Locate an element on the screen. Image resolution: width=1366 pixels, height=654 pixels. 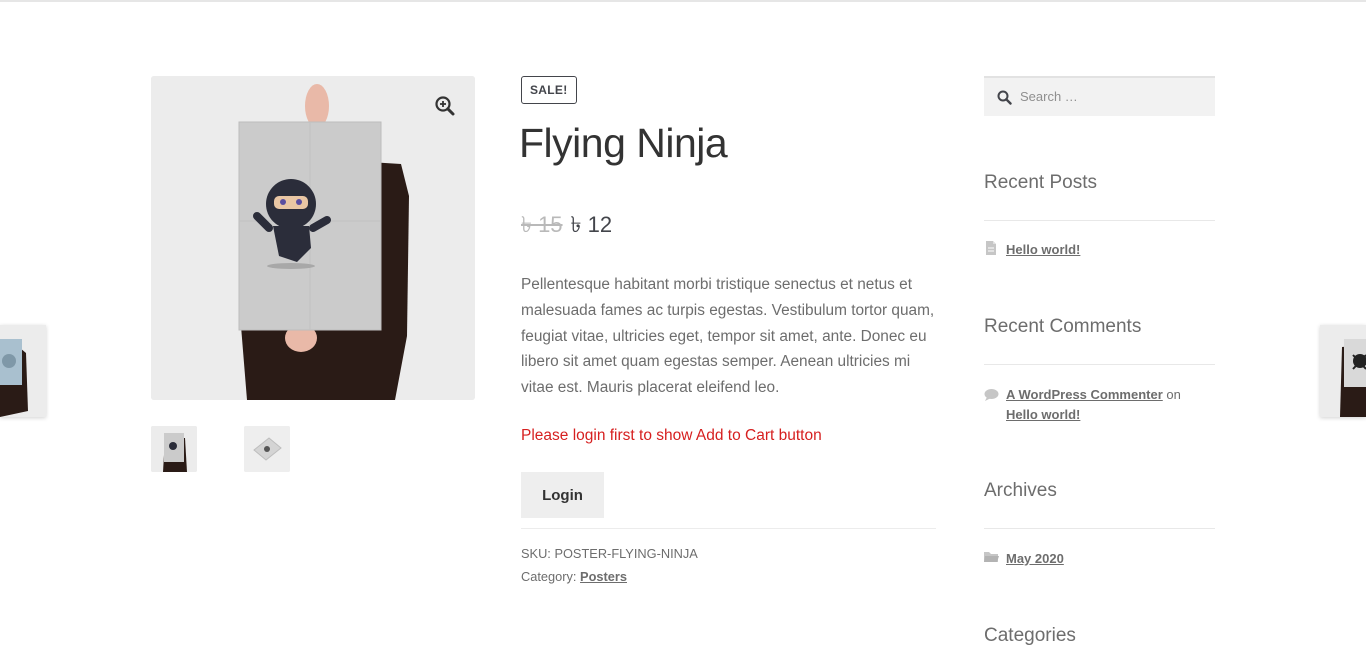
next-product-link is located at coordinates (1343, 371).